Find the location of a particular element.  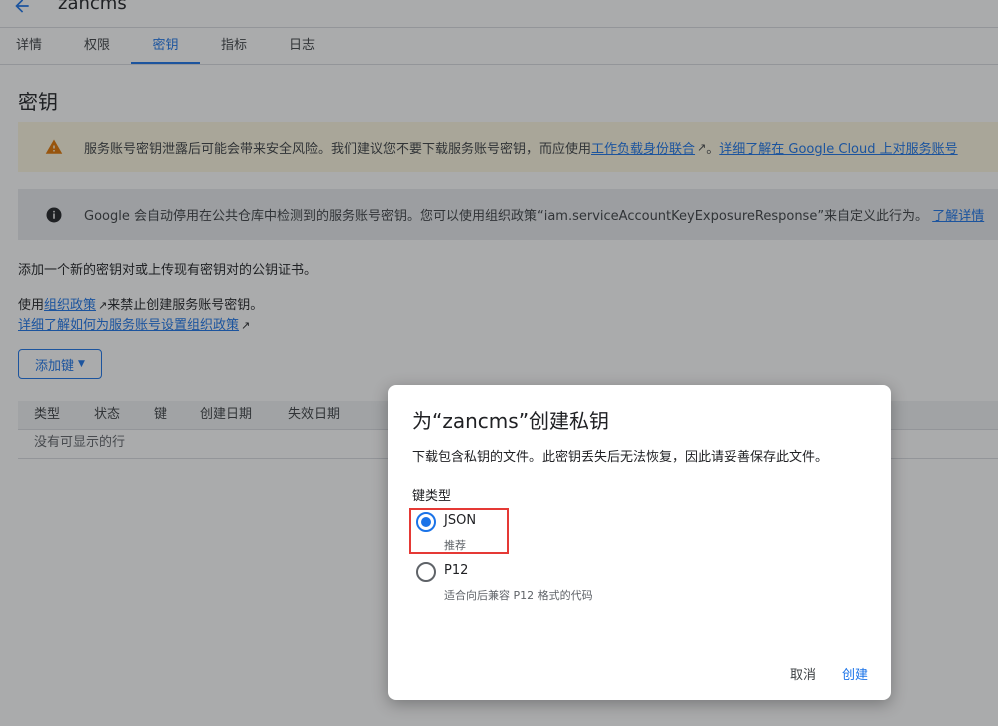

dialog-title: 为“zancms”创建私钥 is located at coordinates (511, 421).